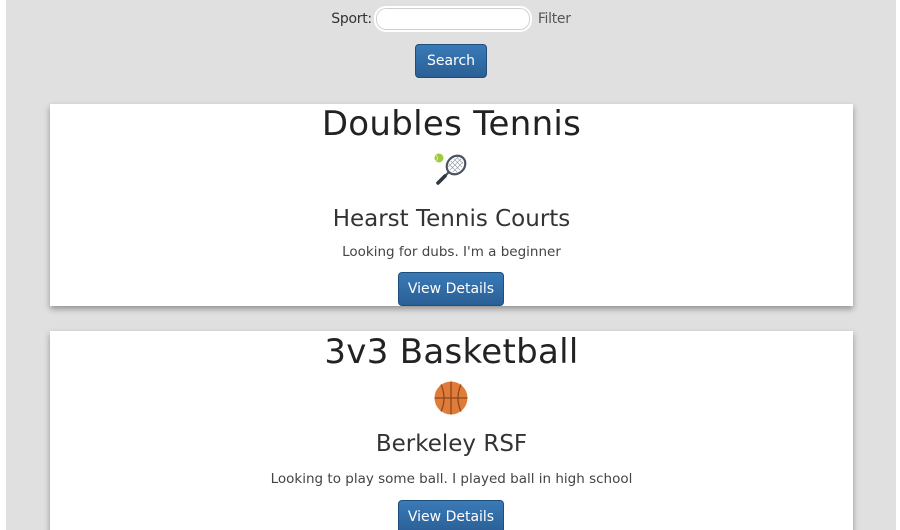 The image size is (900, 530). What do you see at coordinates (450, 169) in the screenshot?
I see `tennis-racket-icon` at bounding box center [450, 169].